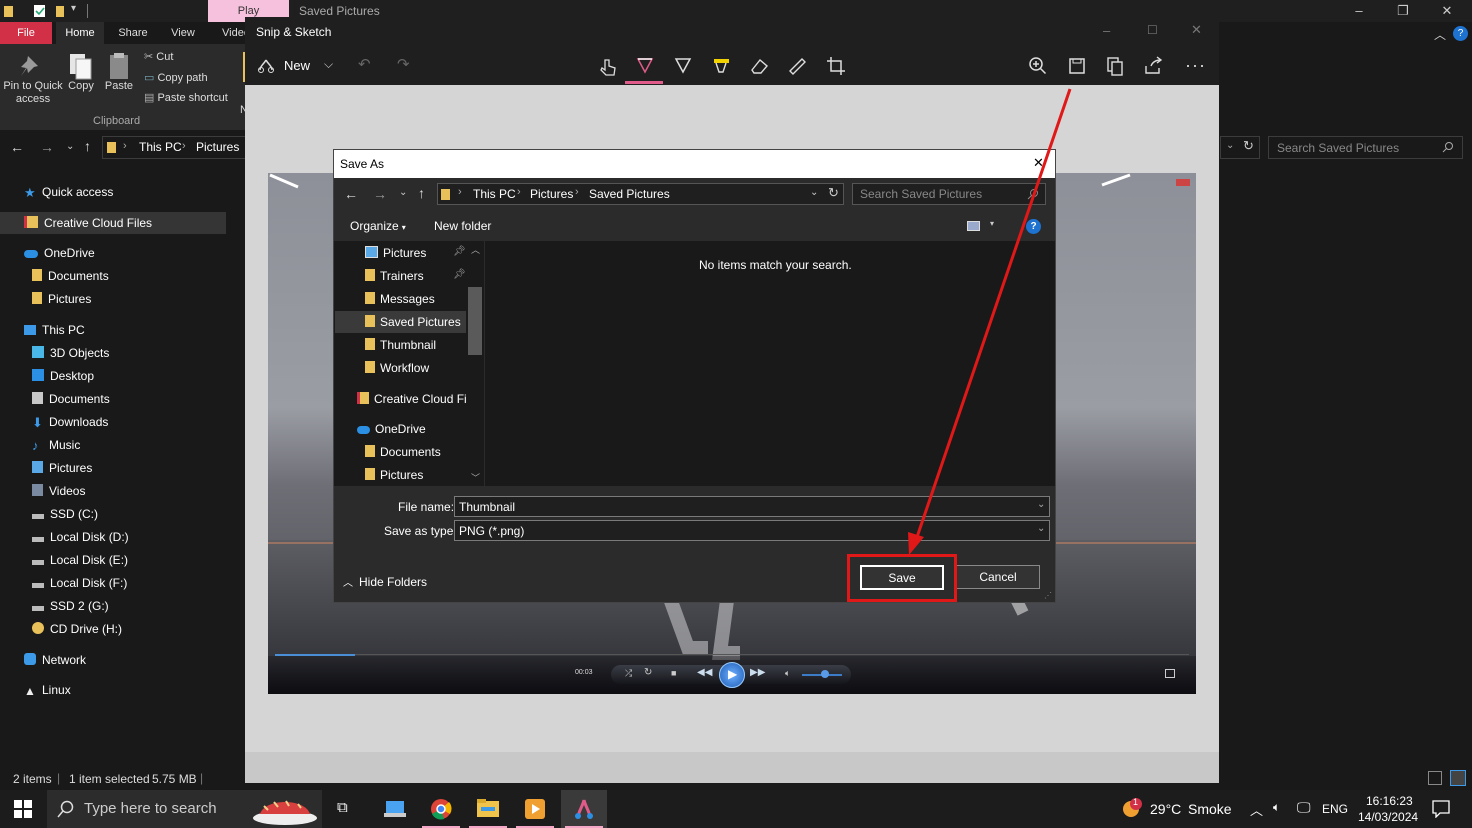  Describe the element at coordinates (1210, 809) in the screenshot. I see `weather-description: Smoke` at that location.